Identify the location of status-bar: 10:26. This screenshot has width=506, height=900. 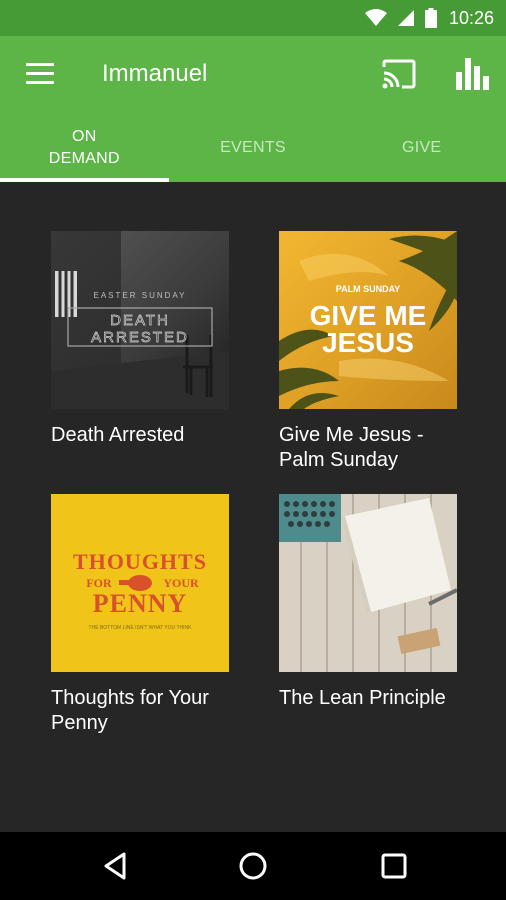
(253, 18).